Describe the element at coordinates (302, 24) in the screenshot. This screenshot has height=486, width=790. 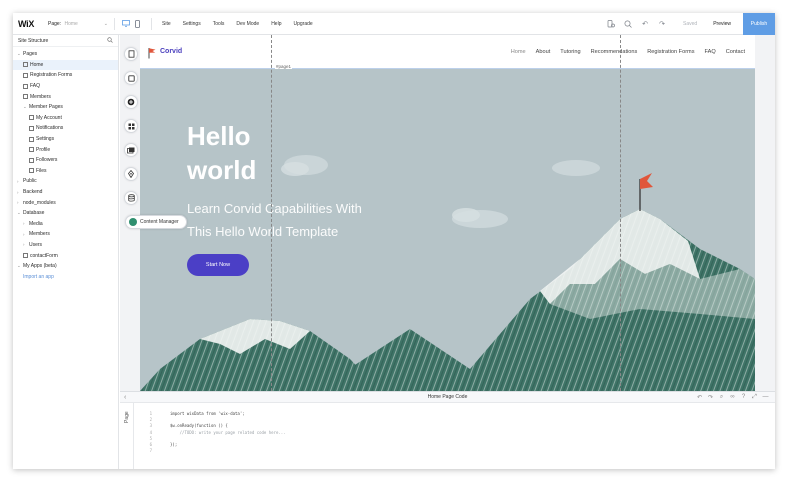
I see `menu-upgrade: Upgrade` at that location.